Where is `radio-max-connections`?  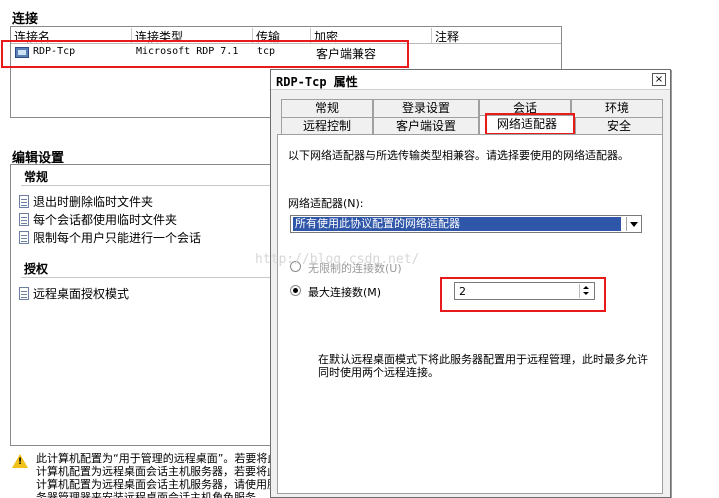
radio-max-connections is located at coordinates (295, 290).